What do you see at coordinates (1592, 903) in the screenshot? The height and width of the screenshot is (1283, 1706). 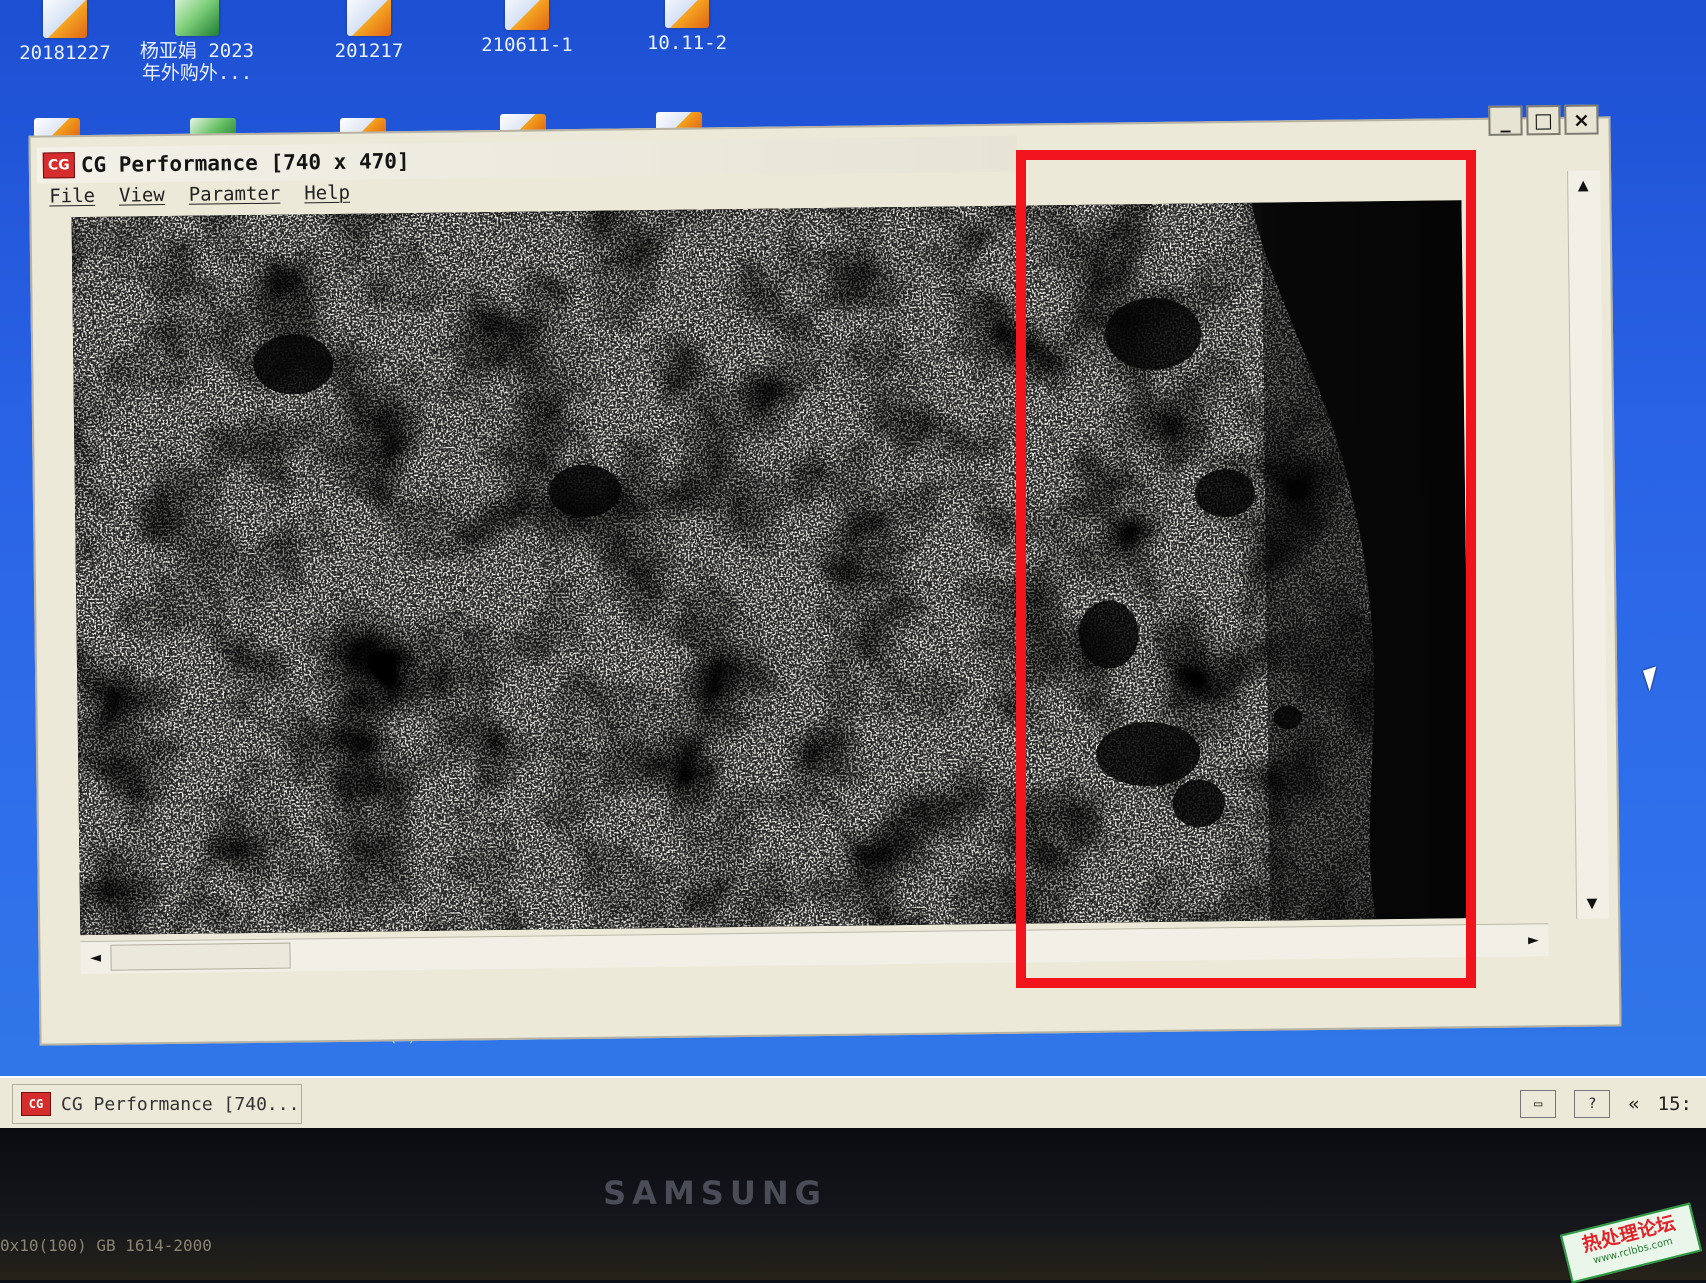 I see `scroll-down-icon: ▼` at bounding box center [1592, 903].